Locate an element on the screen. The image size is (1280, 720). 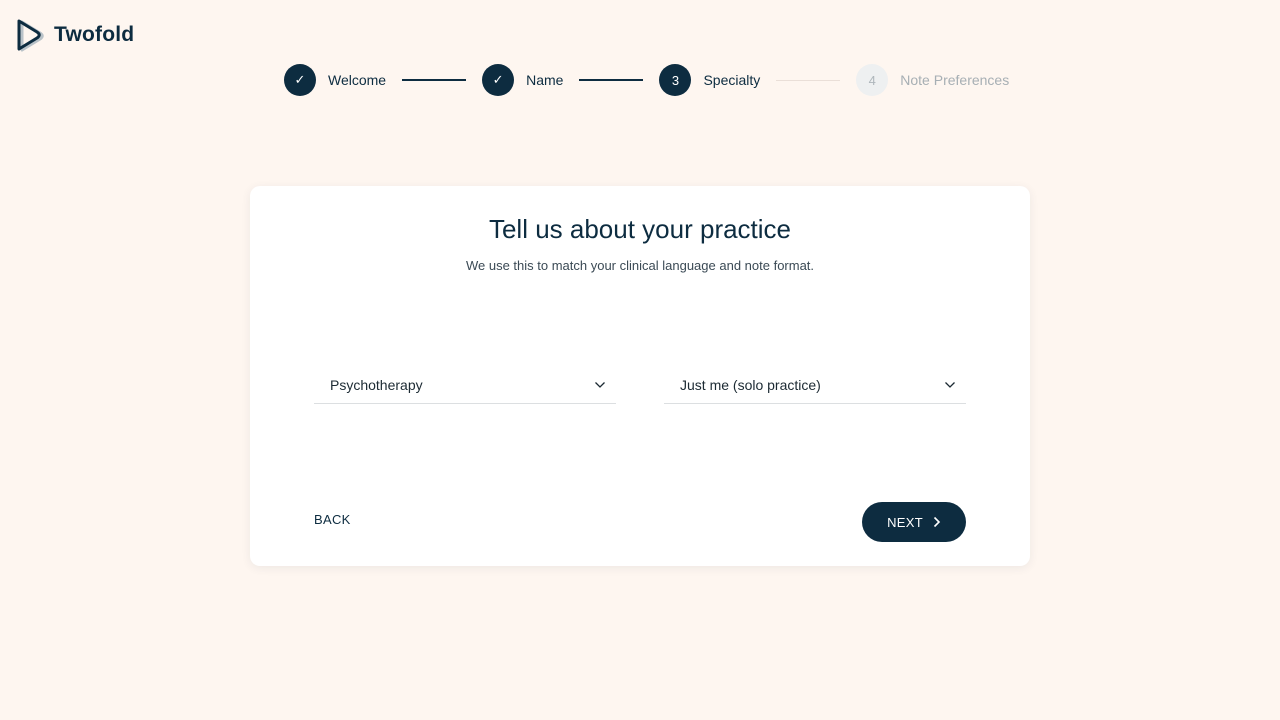
brand-name: Twofold is located at coordinates (94, 34).